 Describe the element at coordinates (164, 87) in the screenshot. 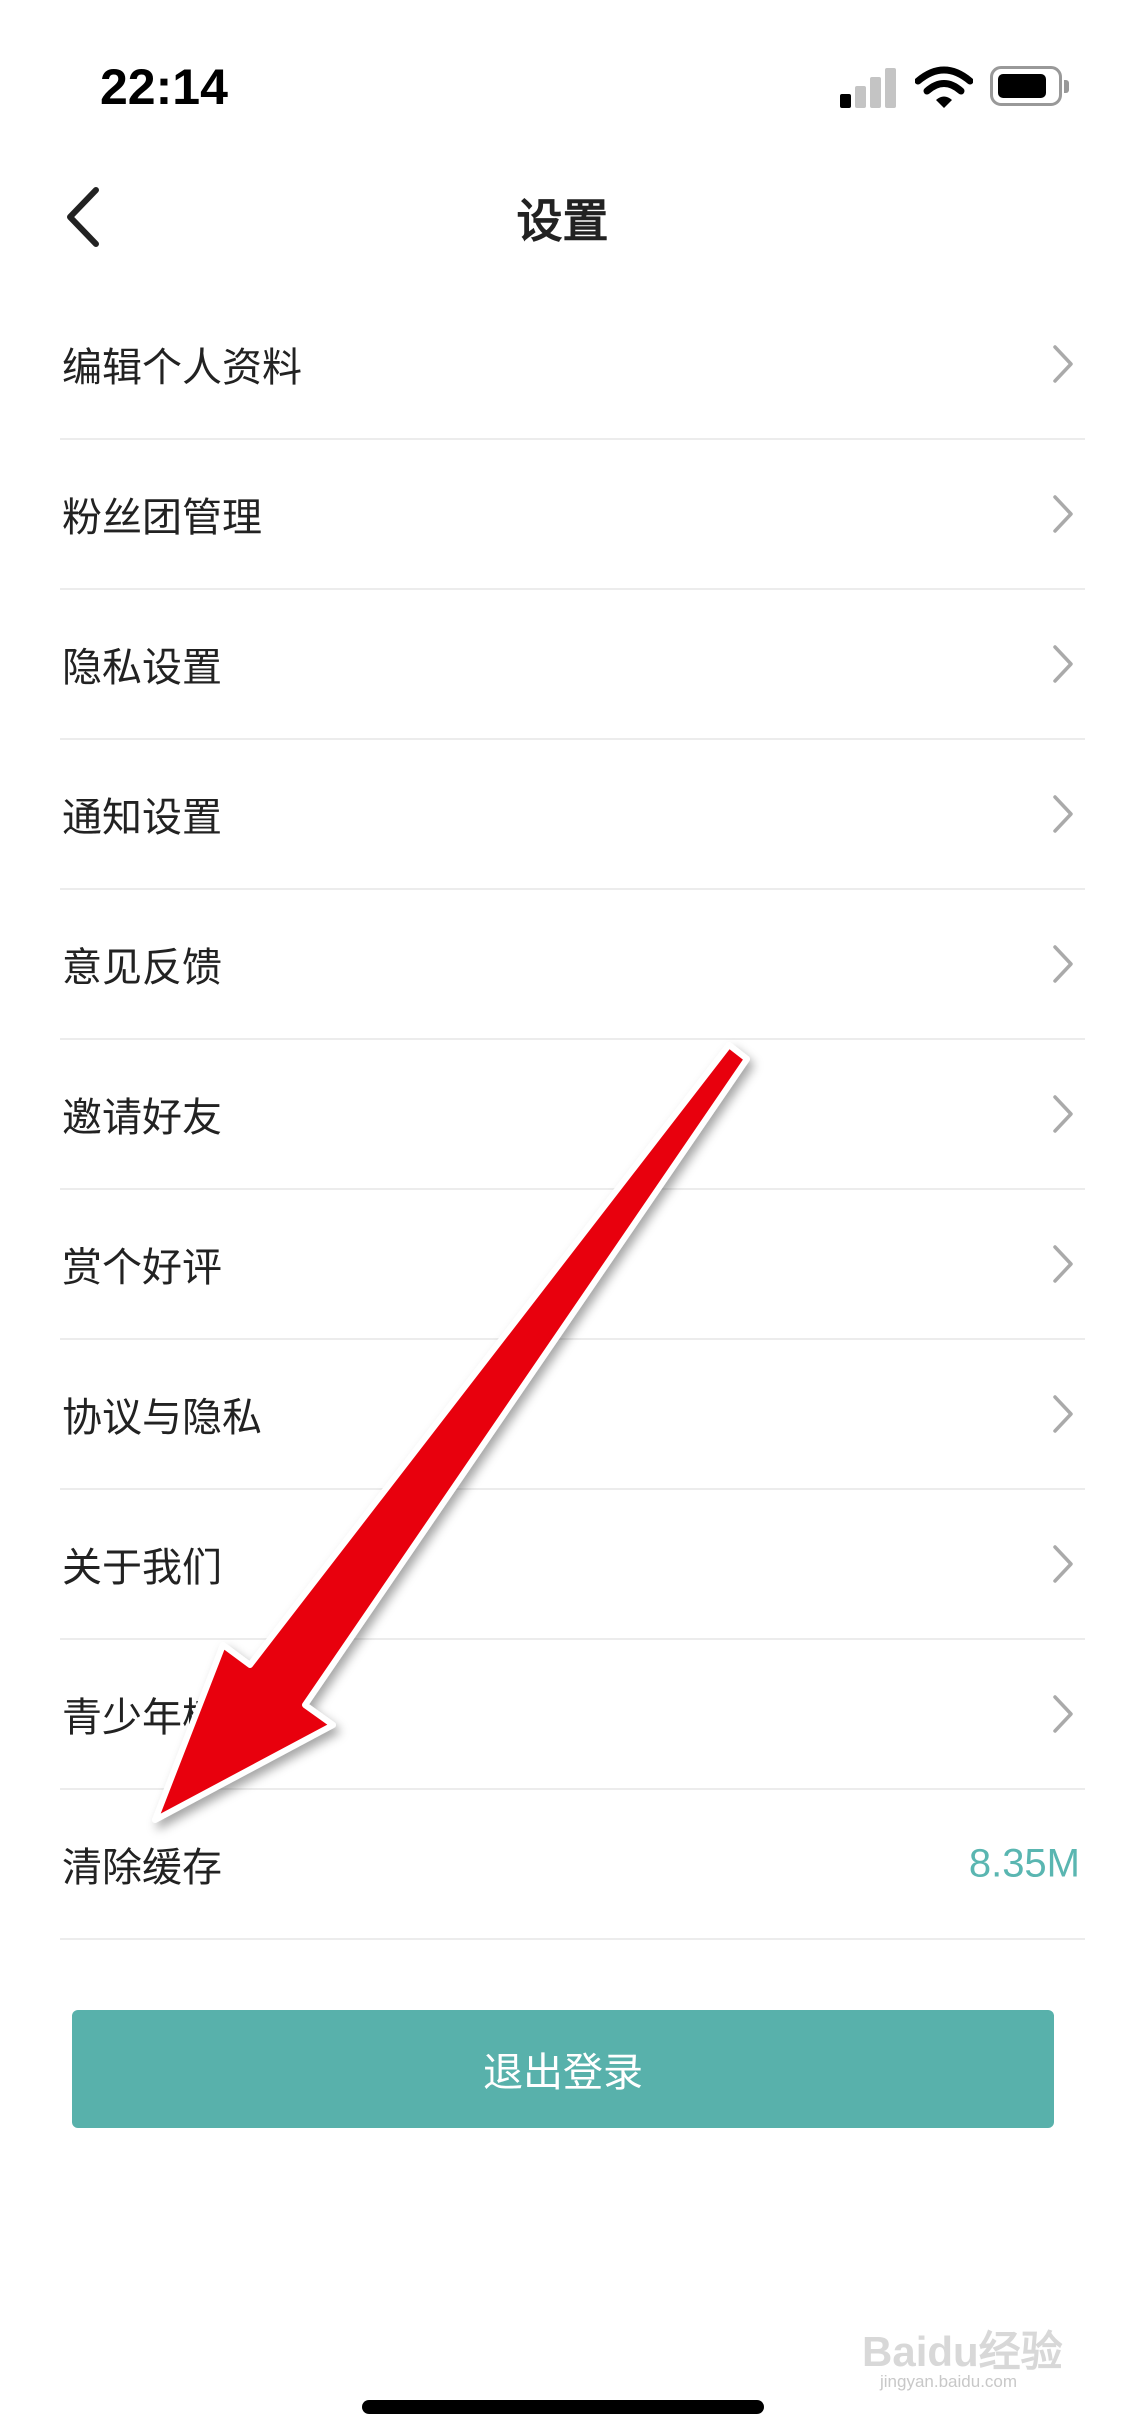

I see `status-time: 22:14` at that location.